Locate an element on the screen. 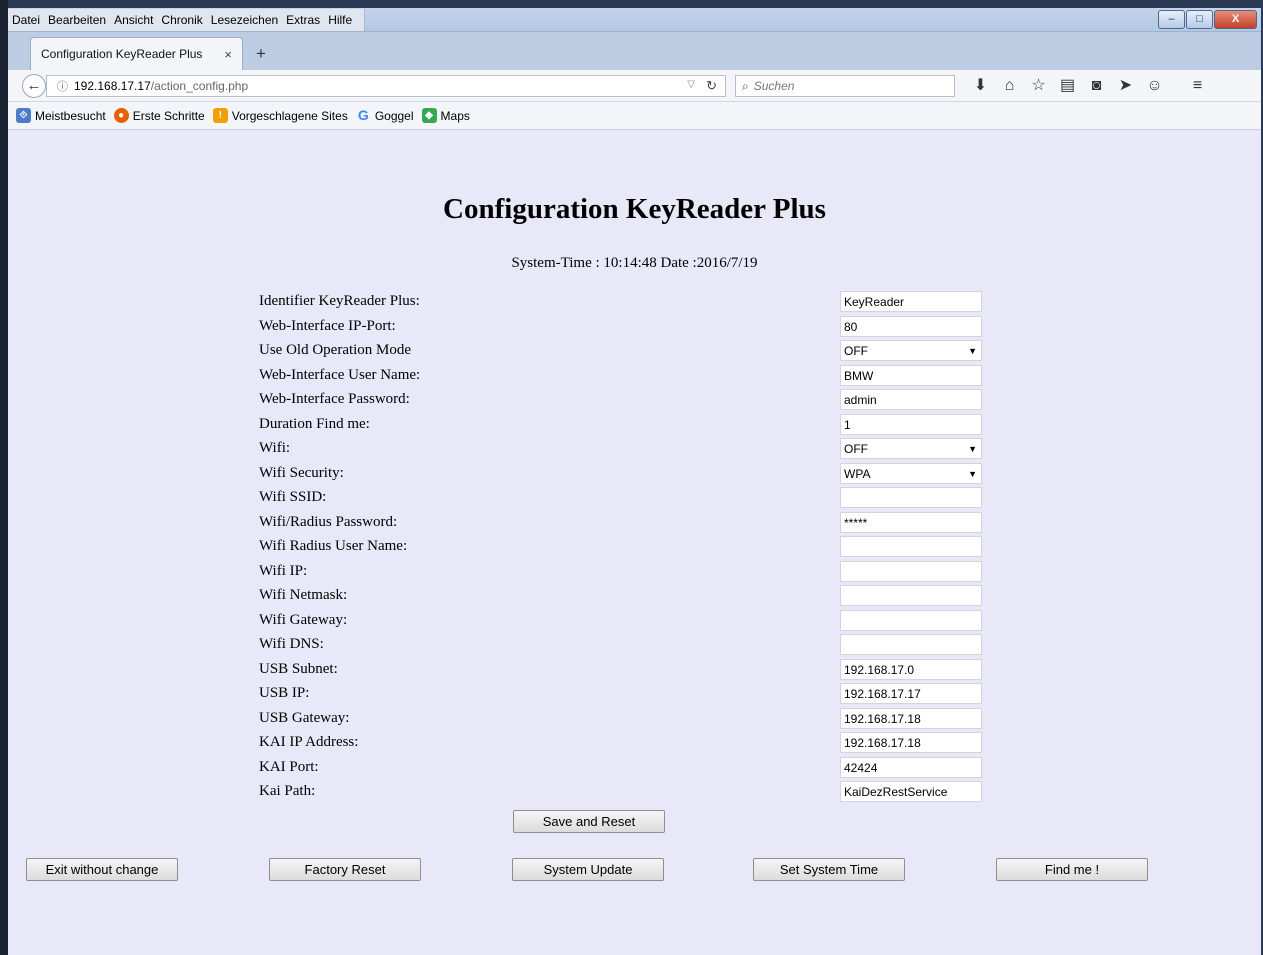  maximize-button: □ is located at coordinates (1199, 19).